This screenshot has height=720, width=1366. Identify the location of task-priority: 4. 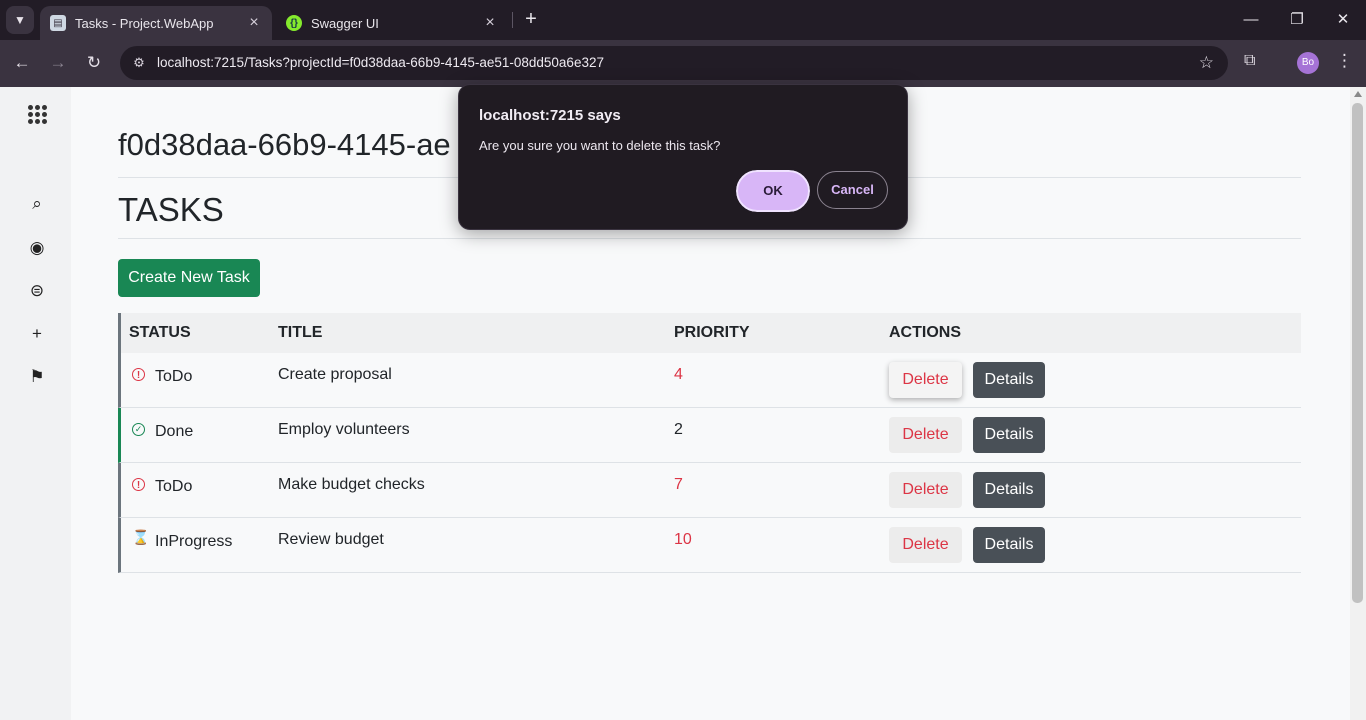
(678, 374).